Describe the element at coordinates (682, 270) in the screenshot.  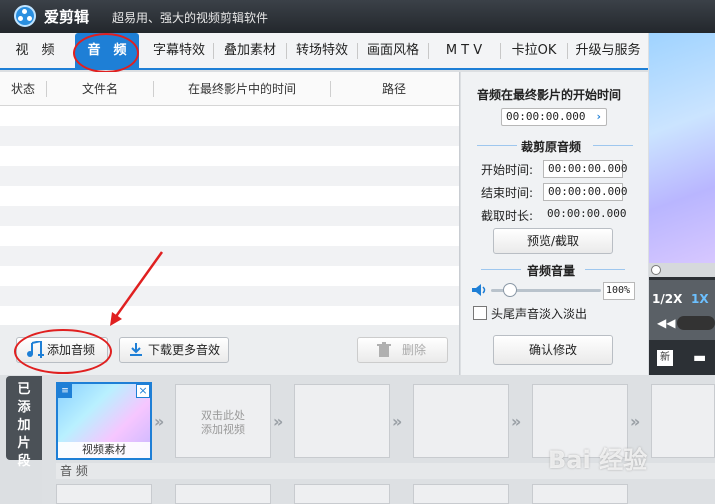
I see `progress-bar` at that location.